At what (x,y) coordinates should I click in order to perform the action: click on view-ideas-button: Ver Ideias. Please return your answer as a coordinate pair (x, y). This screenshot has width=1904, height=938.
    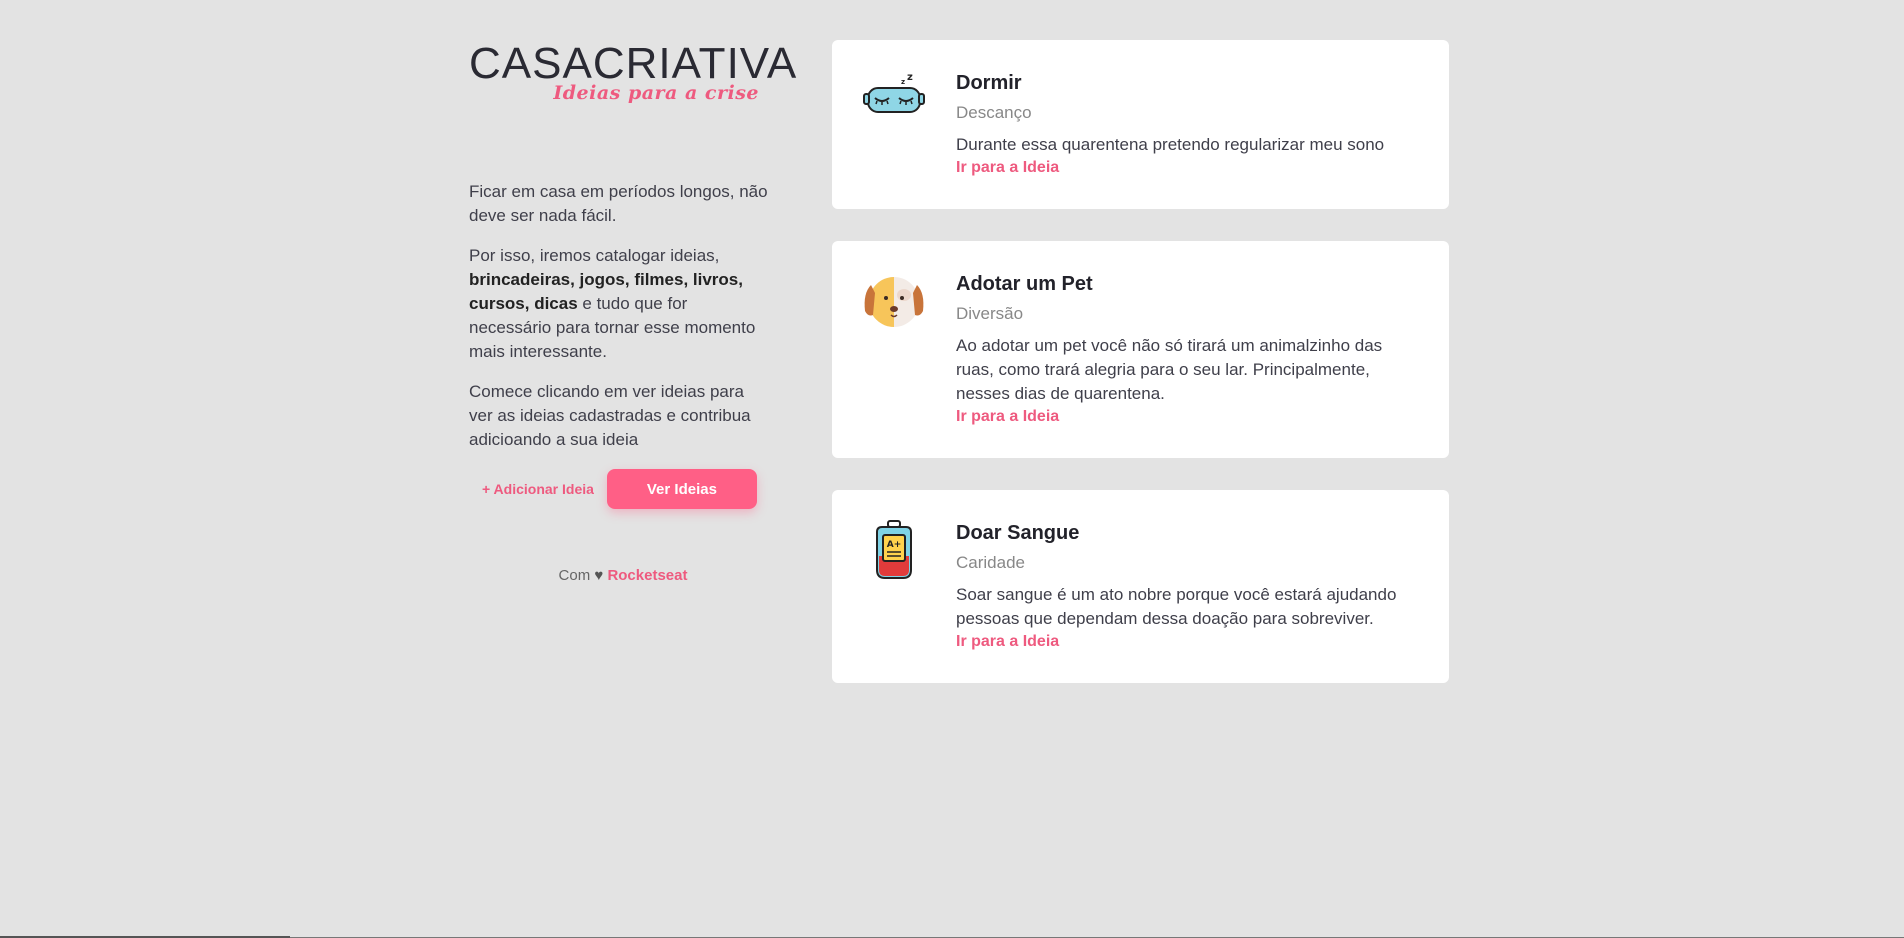
    Looking at the image, I should click on (681, 489).